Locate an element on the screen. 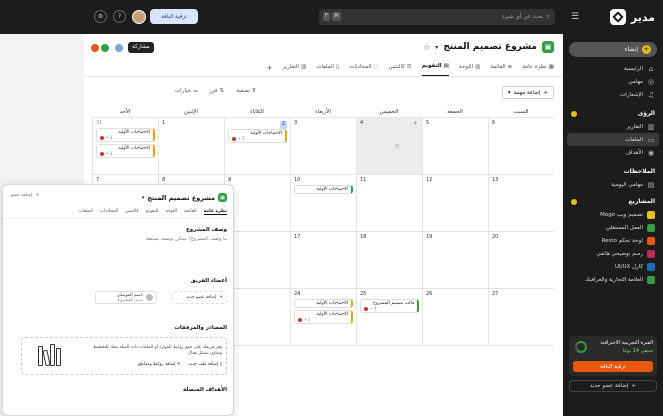  search-placeholder: بحث عن أي شيء is located at coordinates (522, 17).